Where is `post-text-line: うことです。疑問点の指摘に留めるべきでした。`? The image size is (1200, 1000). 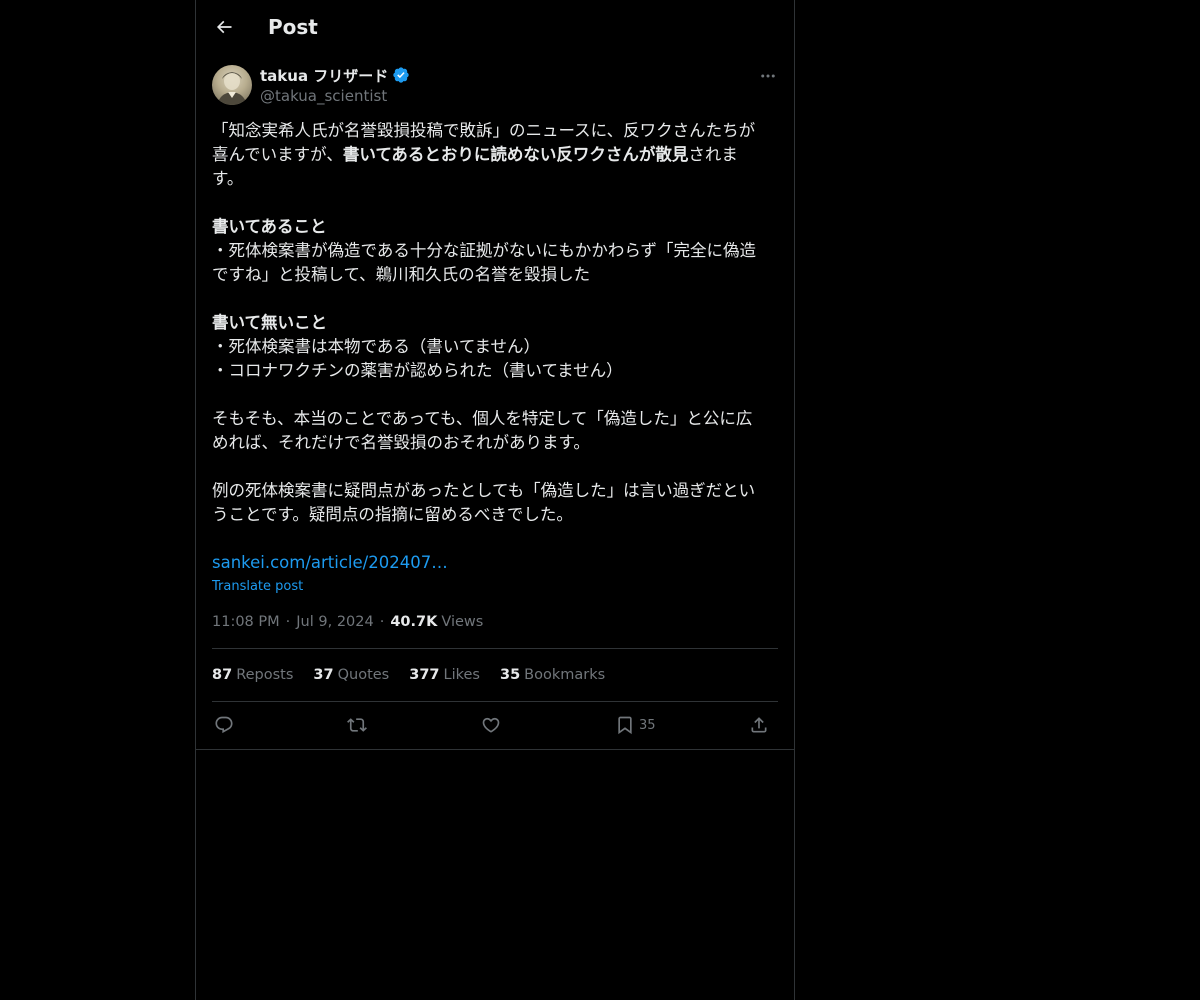 post-text-line: うことです。疑問点の指摘に留めるべきでした。 is located at coordinates (392, 514).